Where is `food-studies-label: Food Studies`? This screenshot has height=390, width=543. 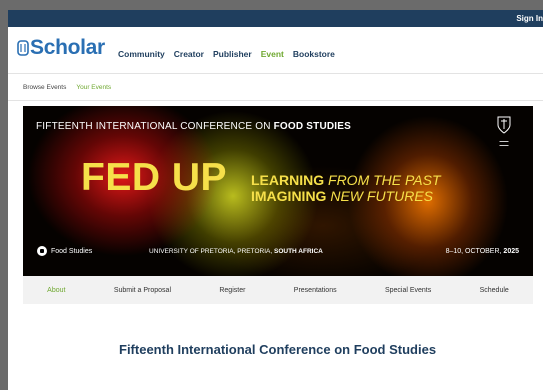
food-studies-label: Food Studies is located at coordinates (72, 251).